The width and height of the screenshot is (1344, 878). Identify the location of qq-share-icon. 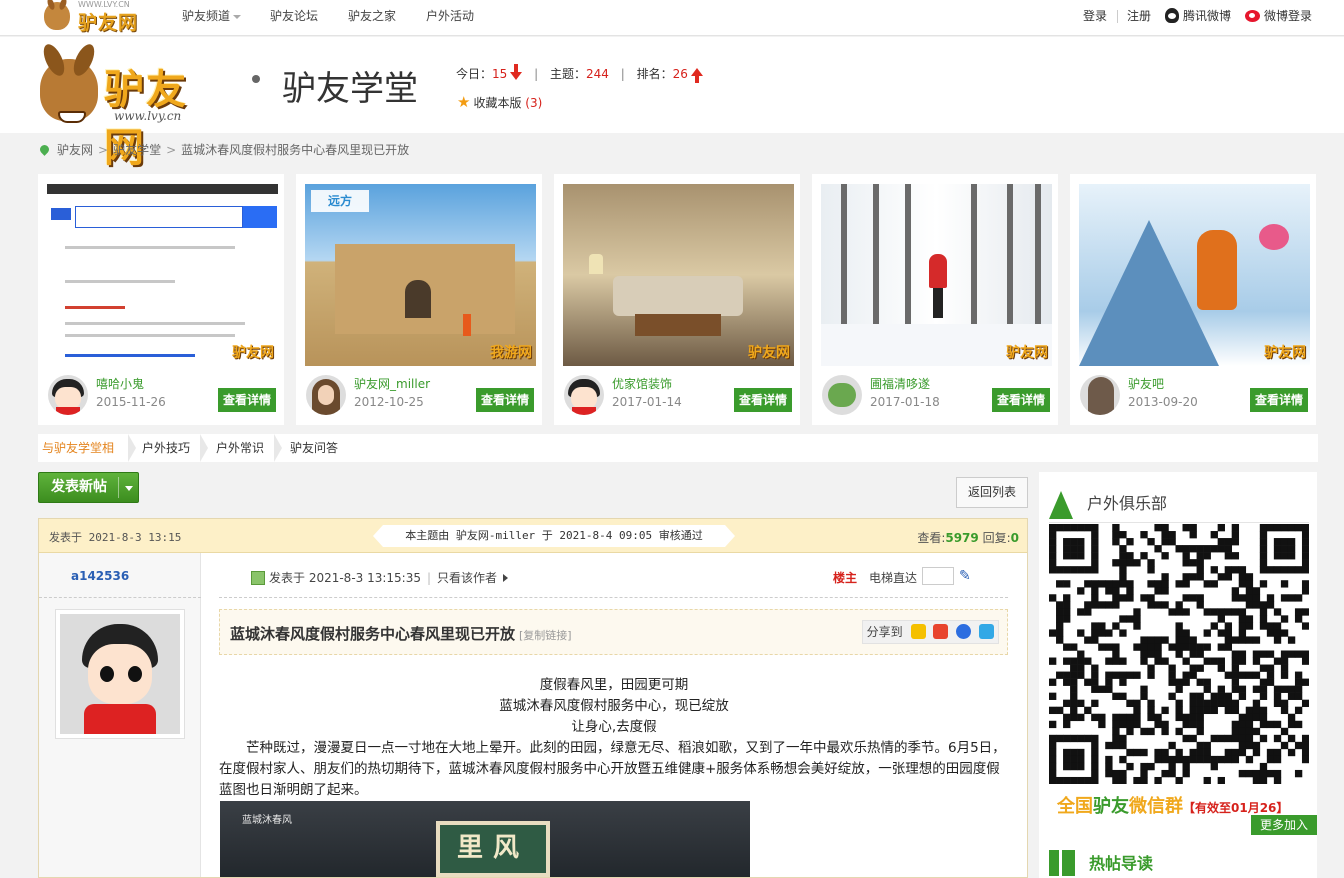
(986, 631).